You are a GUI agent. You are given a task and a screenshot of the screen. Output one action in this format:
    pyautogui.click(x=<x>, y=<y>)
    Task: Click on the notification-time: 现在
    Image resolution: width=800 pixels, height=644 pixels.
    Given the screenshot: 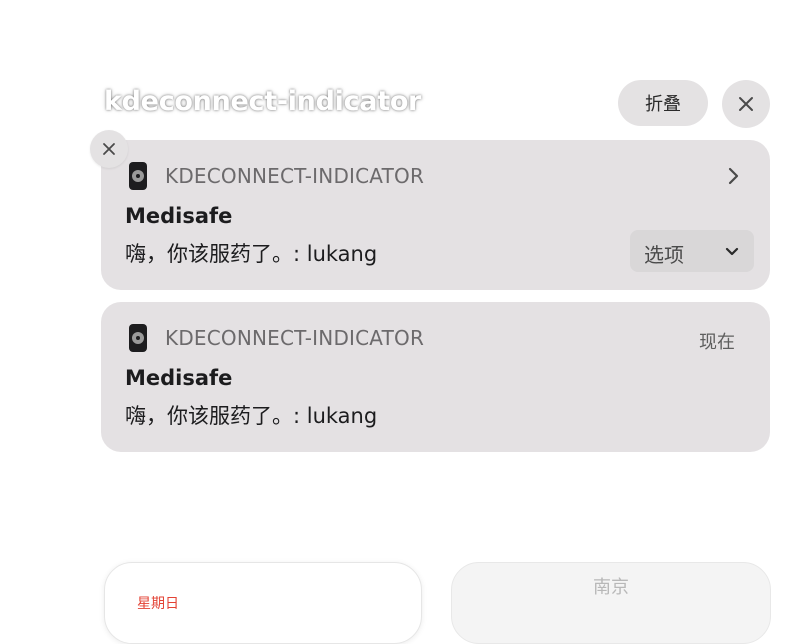 What is the action you would take?
    pyautogui.click(x=717, y=342)
    